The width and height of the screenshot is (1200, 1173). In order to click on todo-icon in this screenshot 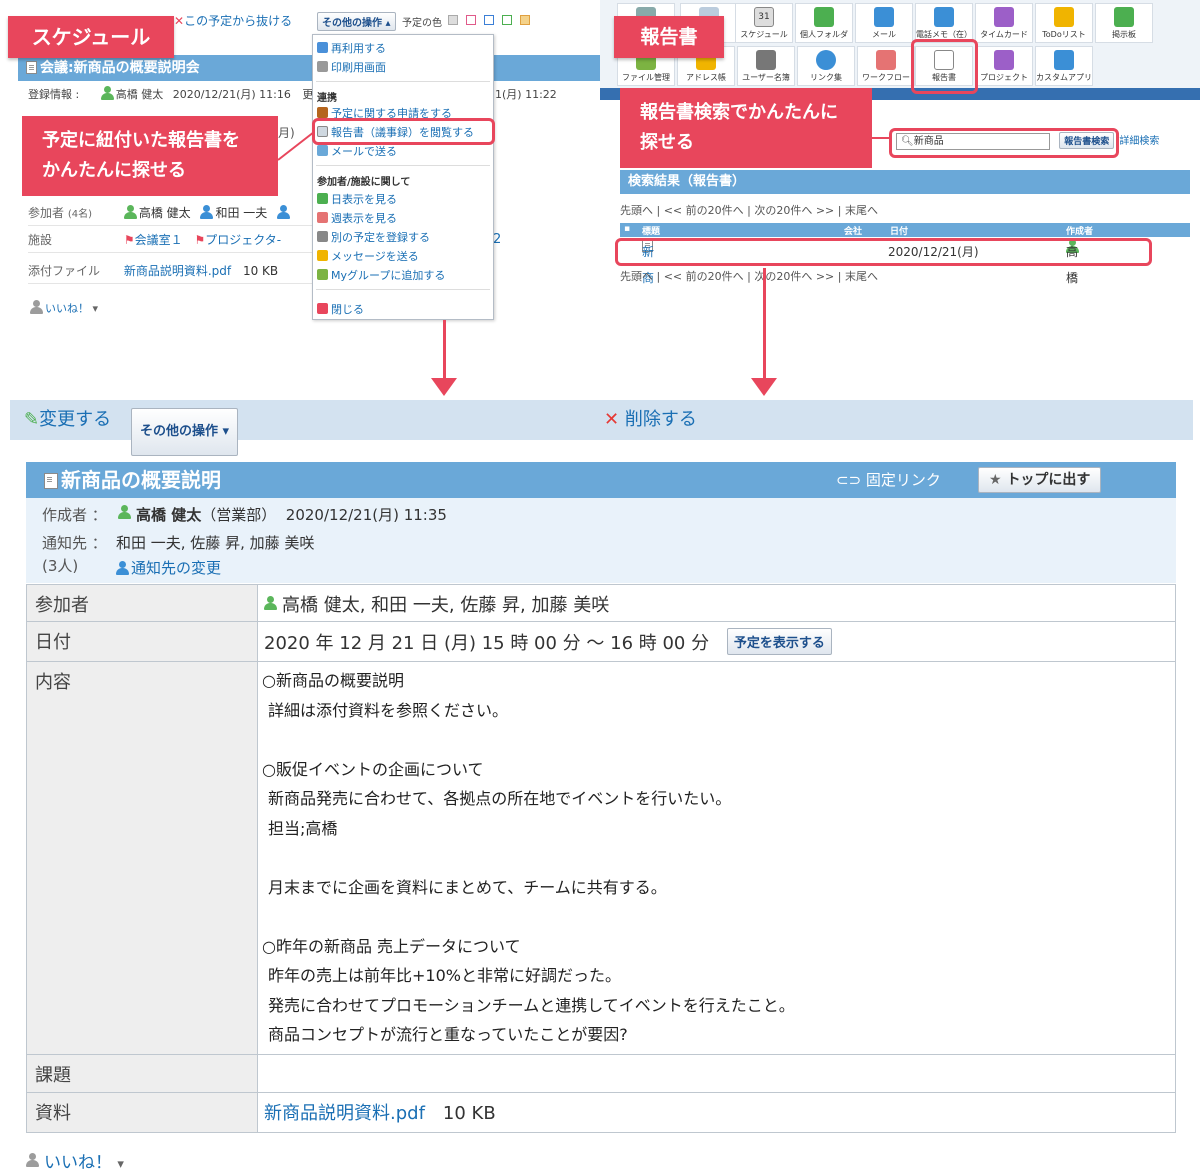, I will do `click(1064, 17)`.